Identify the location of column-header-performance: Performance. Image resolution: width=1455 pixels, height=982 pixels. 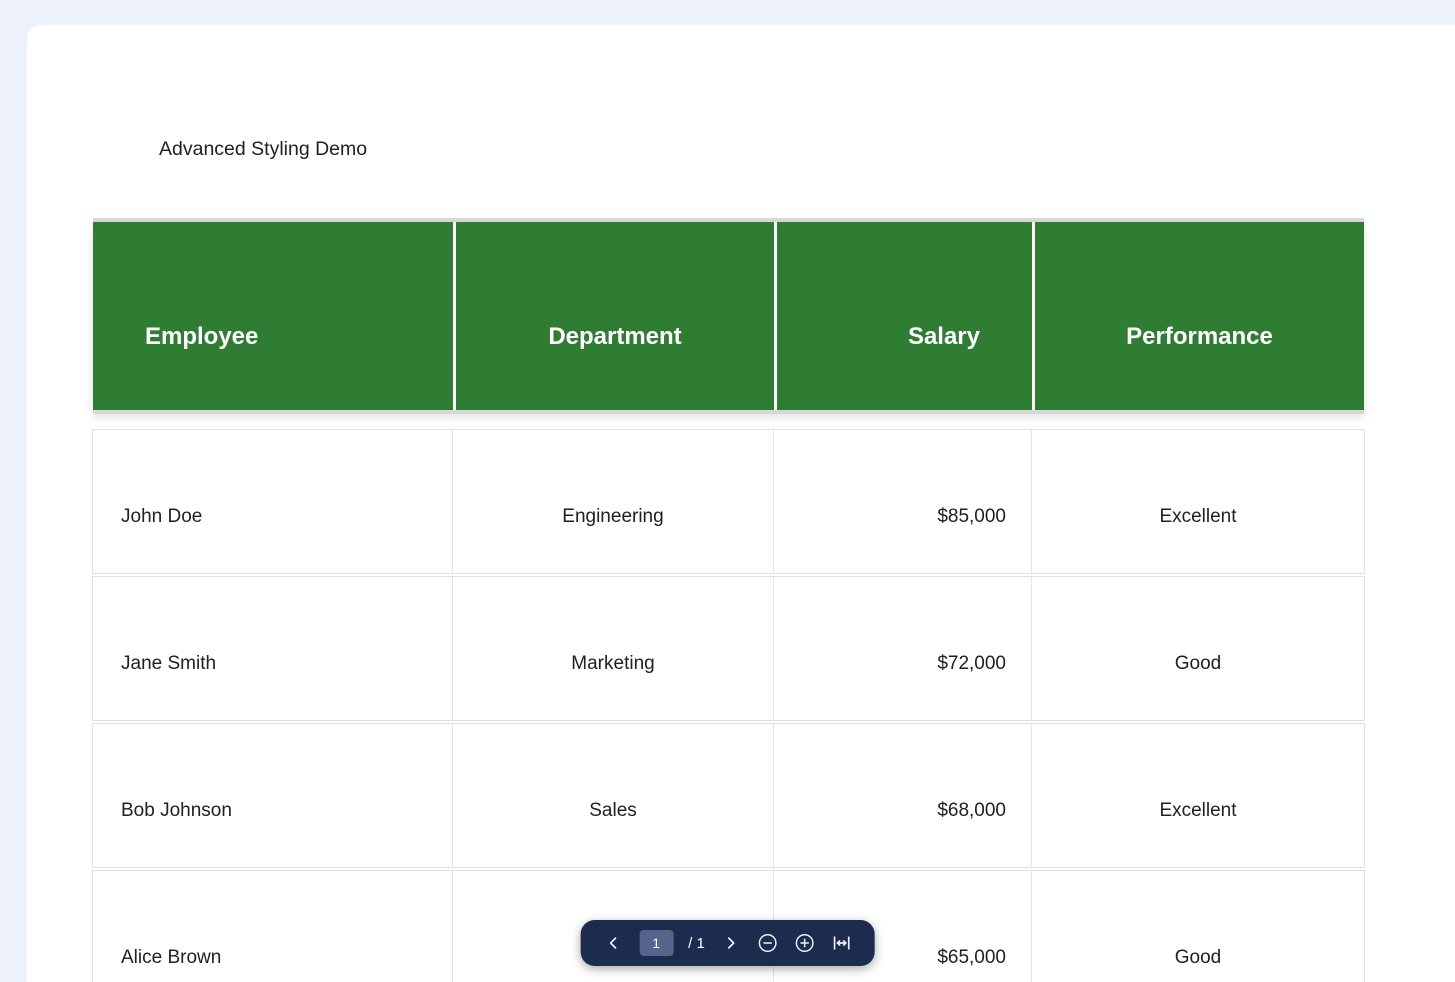
(1198, 316).